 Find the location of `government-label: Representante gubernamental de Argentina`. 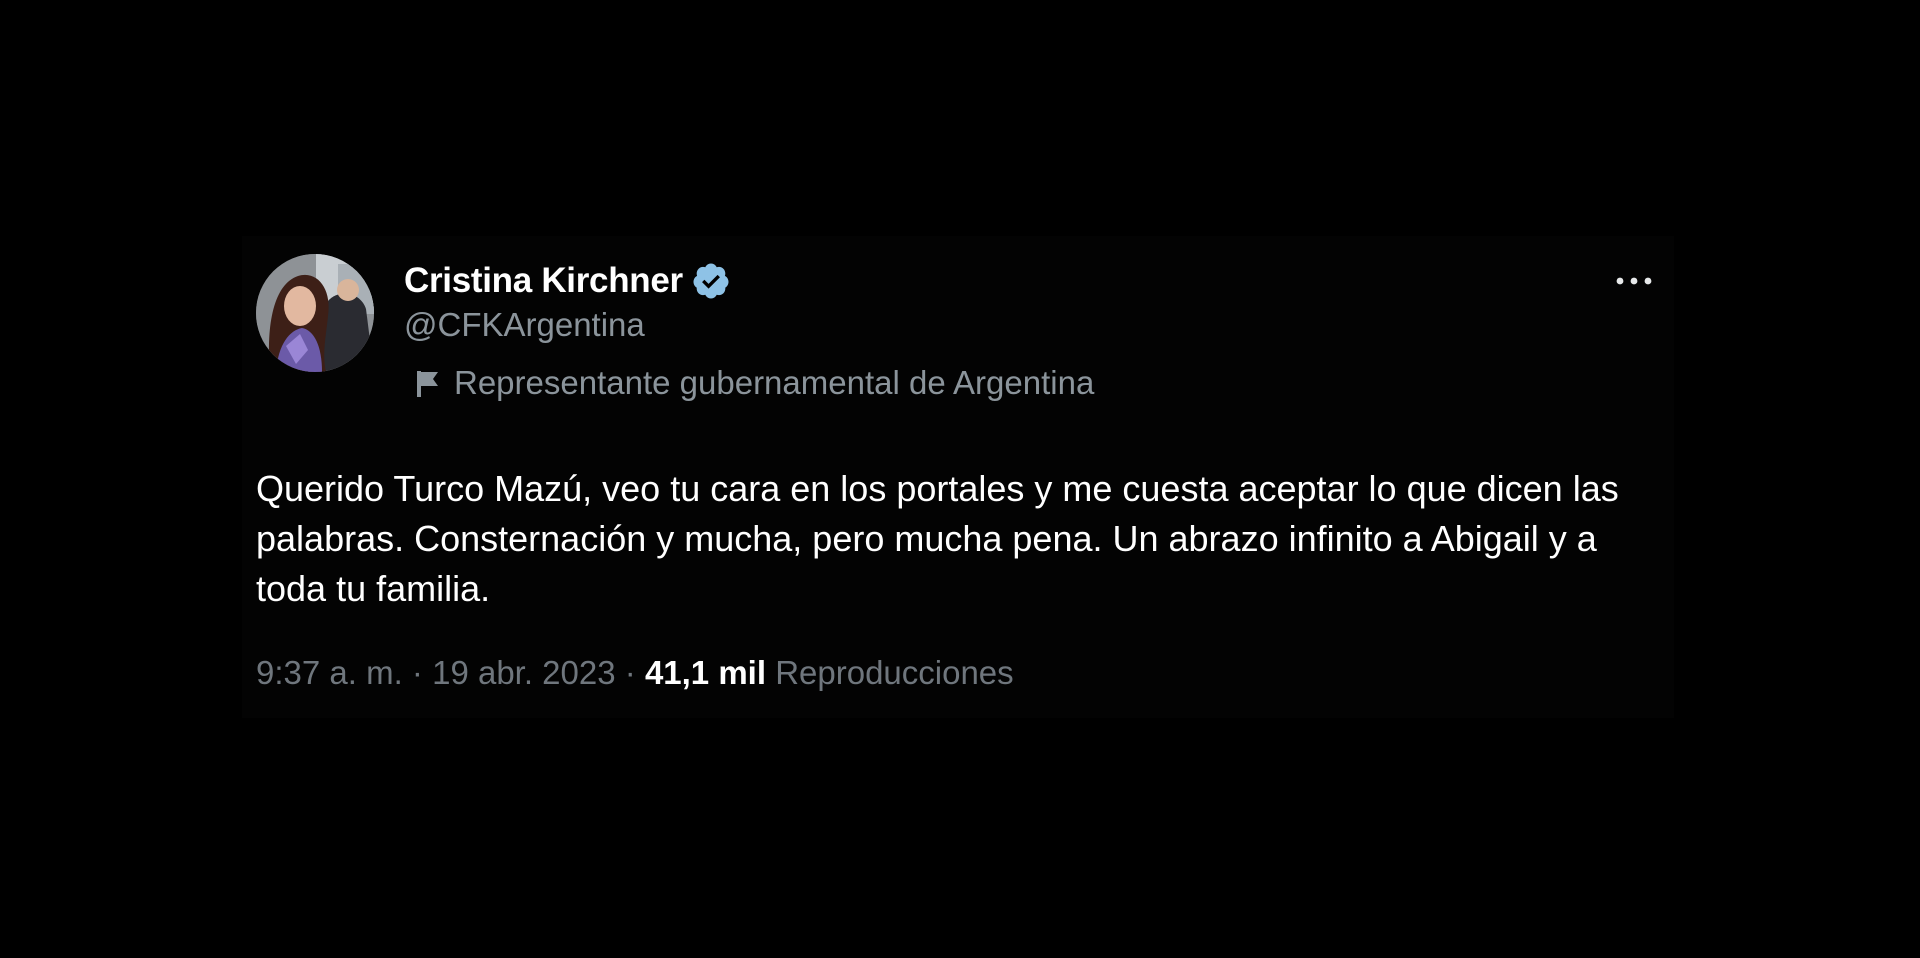

government-label: Representante gubernamental de Argentina is located at coordinates (754, 383).